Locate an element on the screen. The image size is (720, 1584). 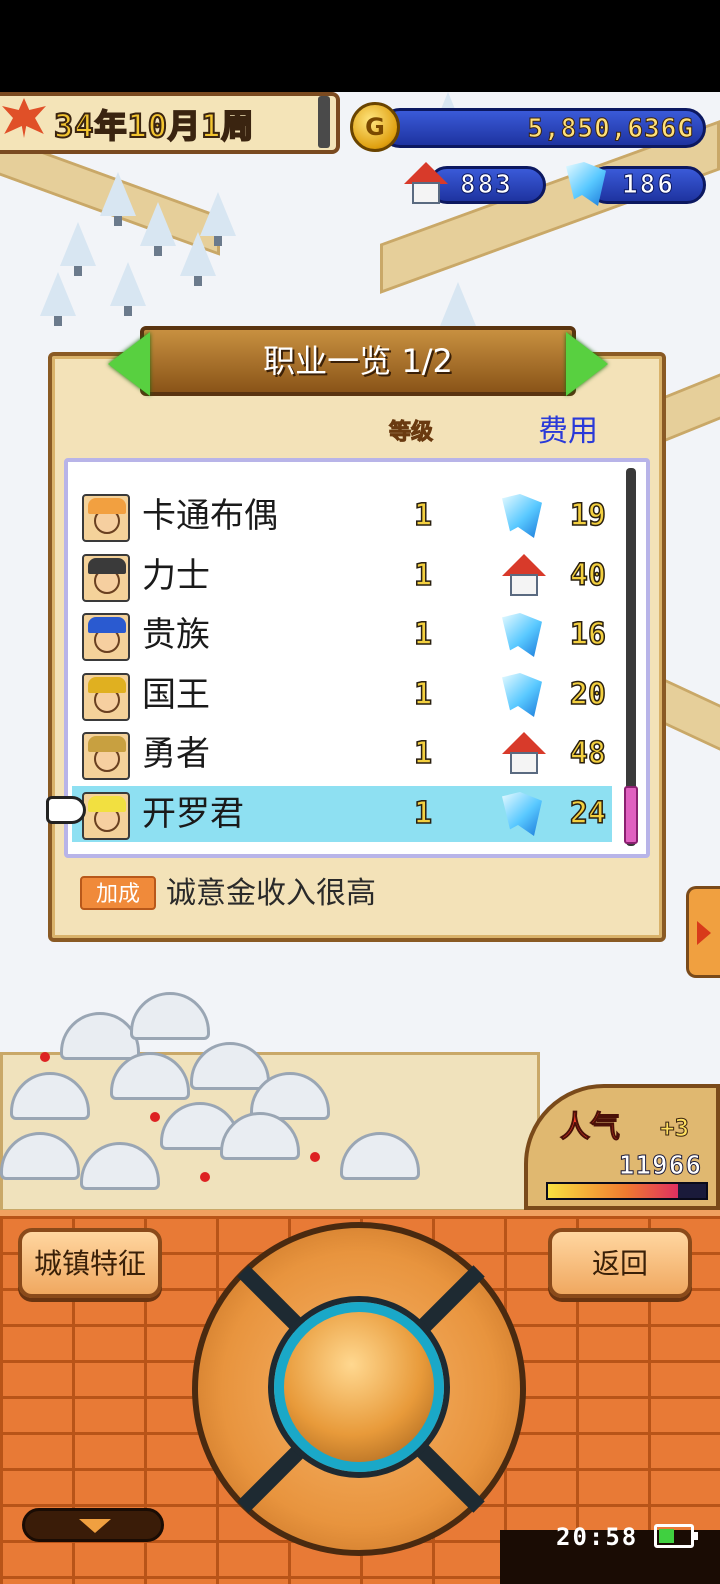
menu-toggle-button is located at coordinates (93, 1525).